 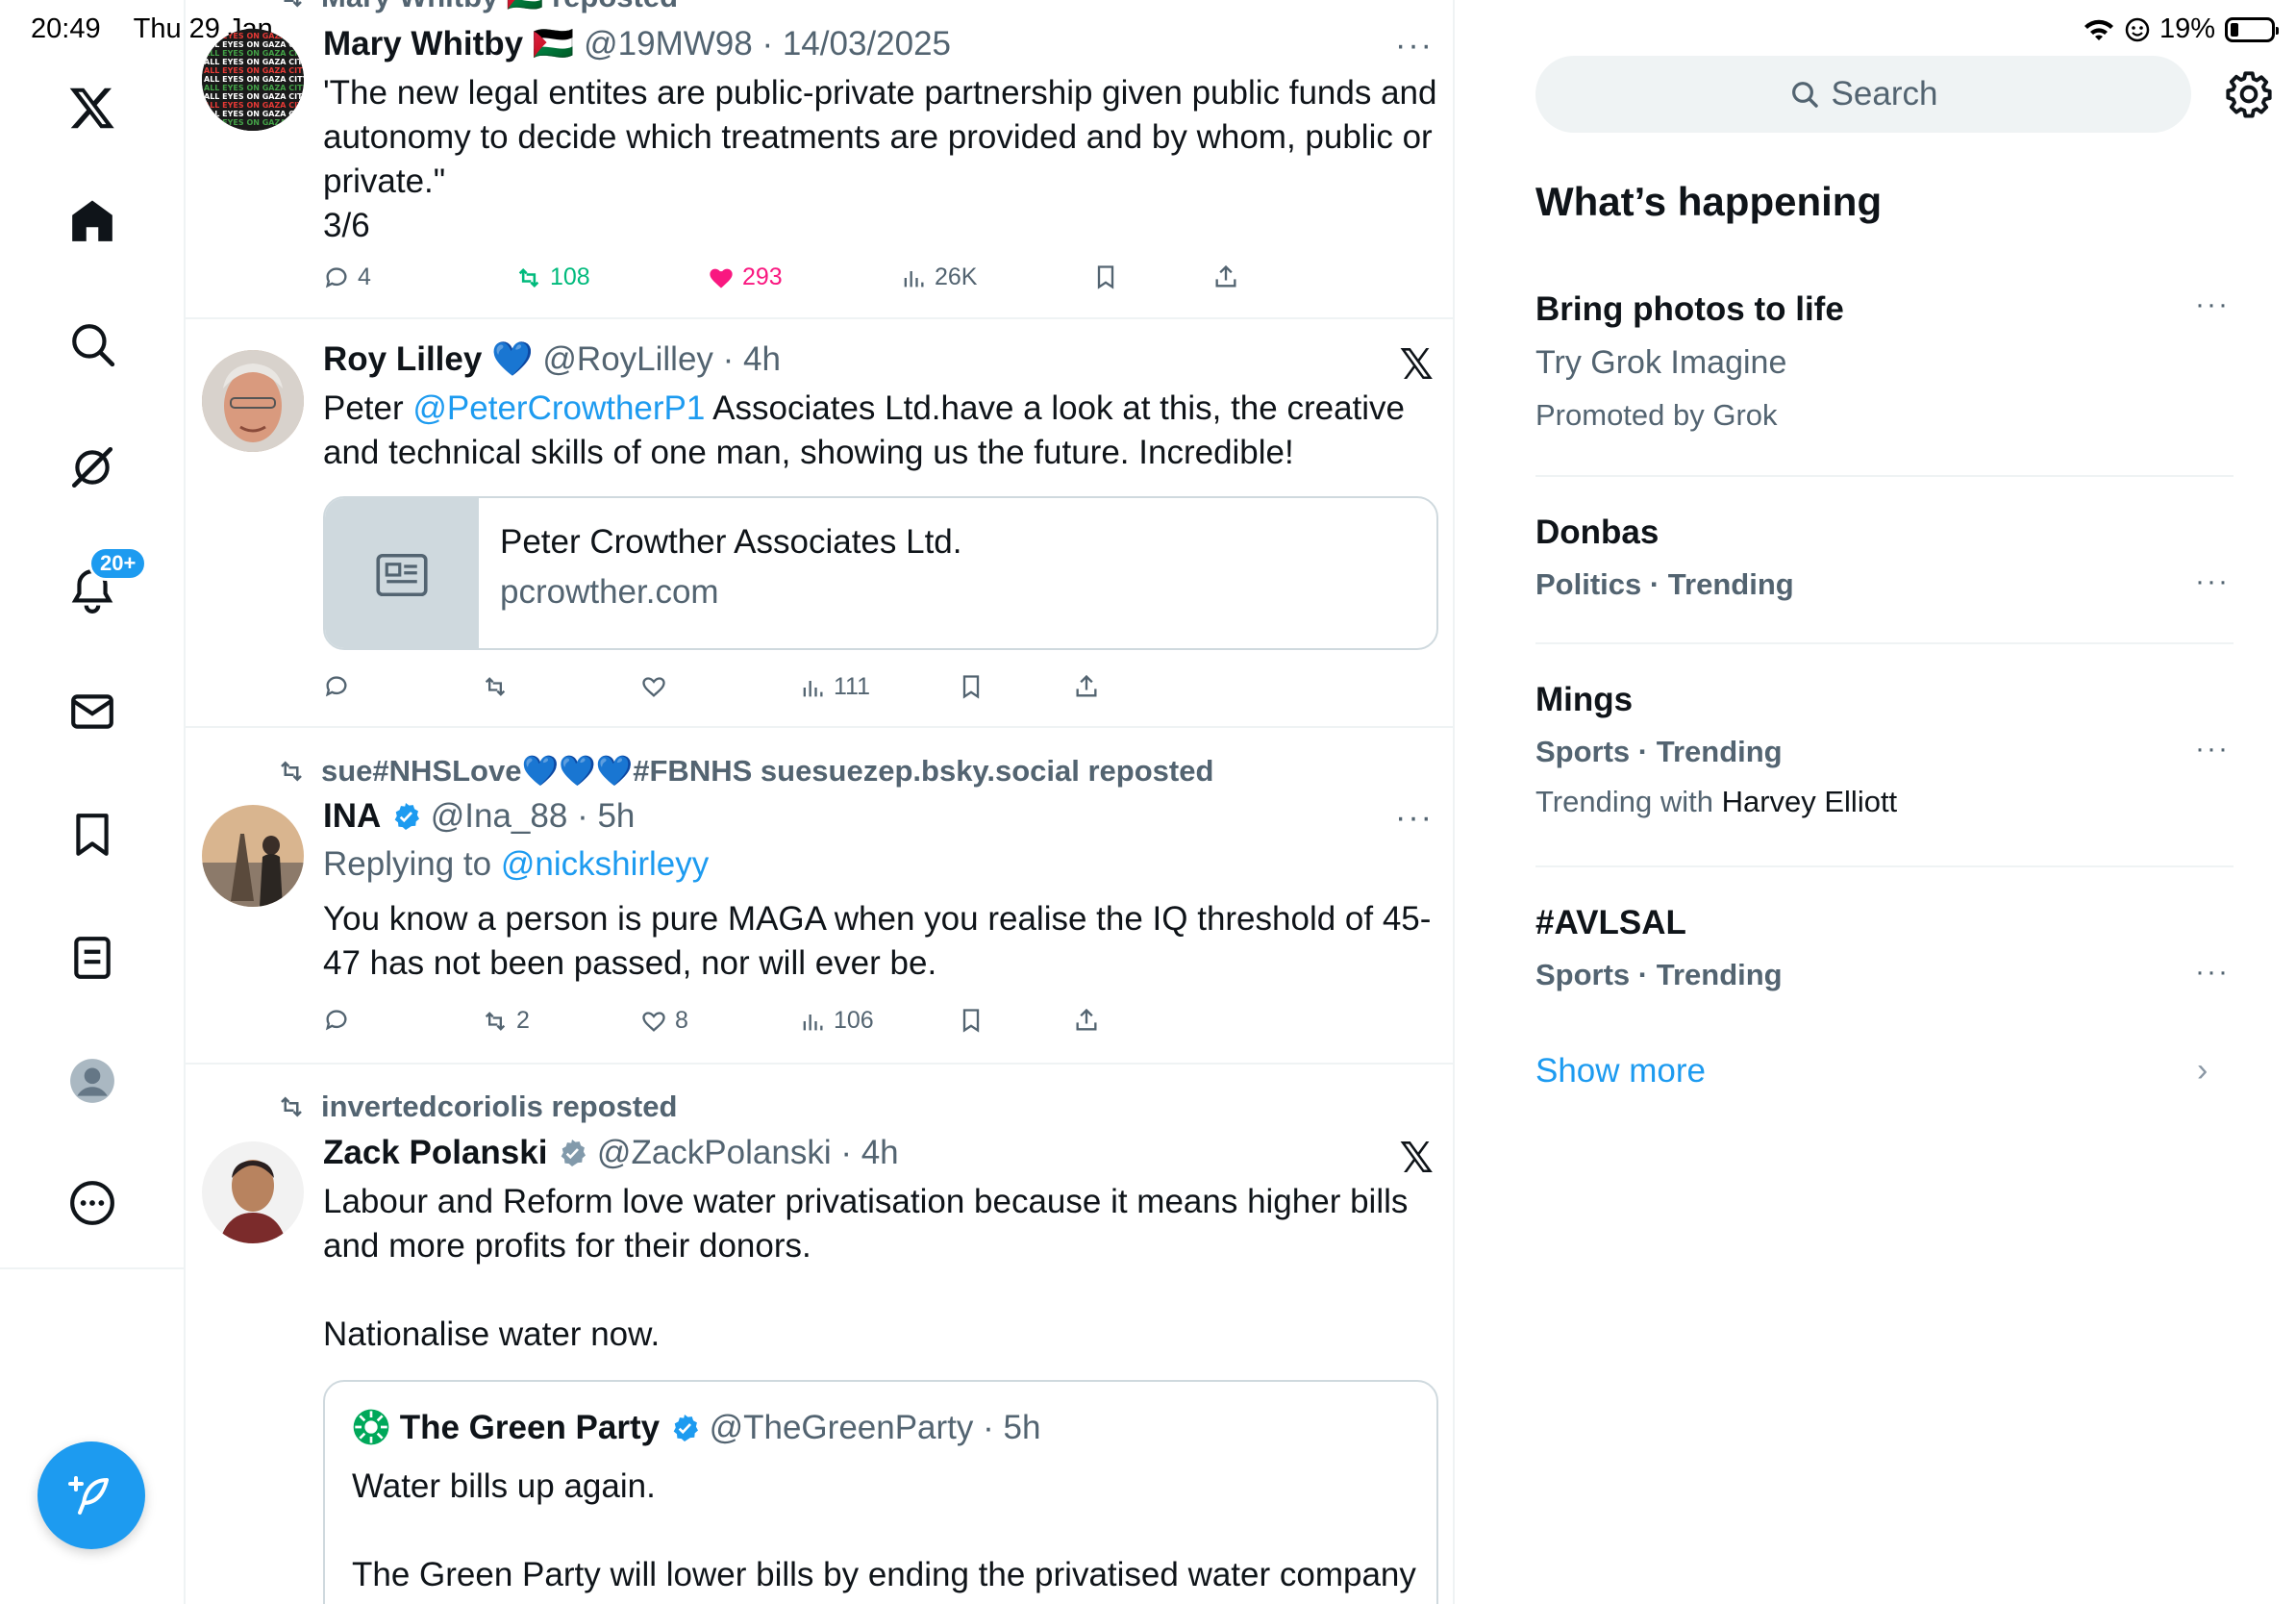 What do you see at coordinates (834, 687) in the screenshot?
I see `views-button: 111` at bounding box center [834, 687].